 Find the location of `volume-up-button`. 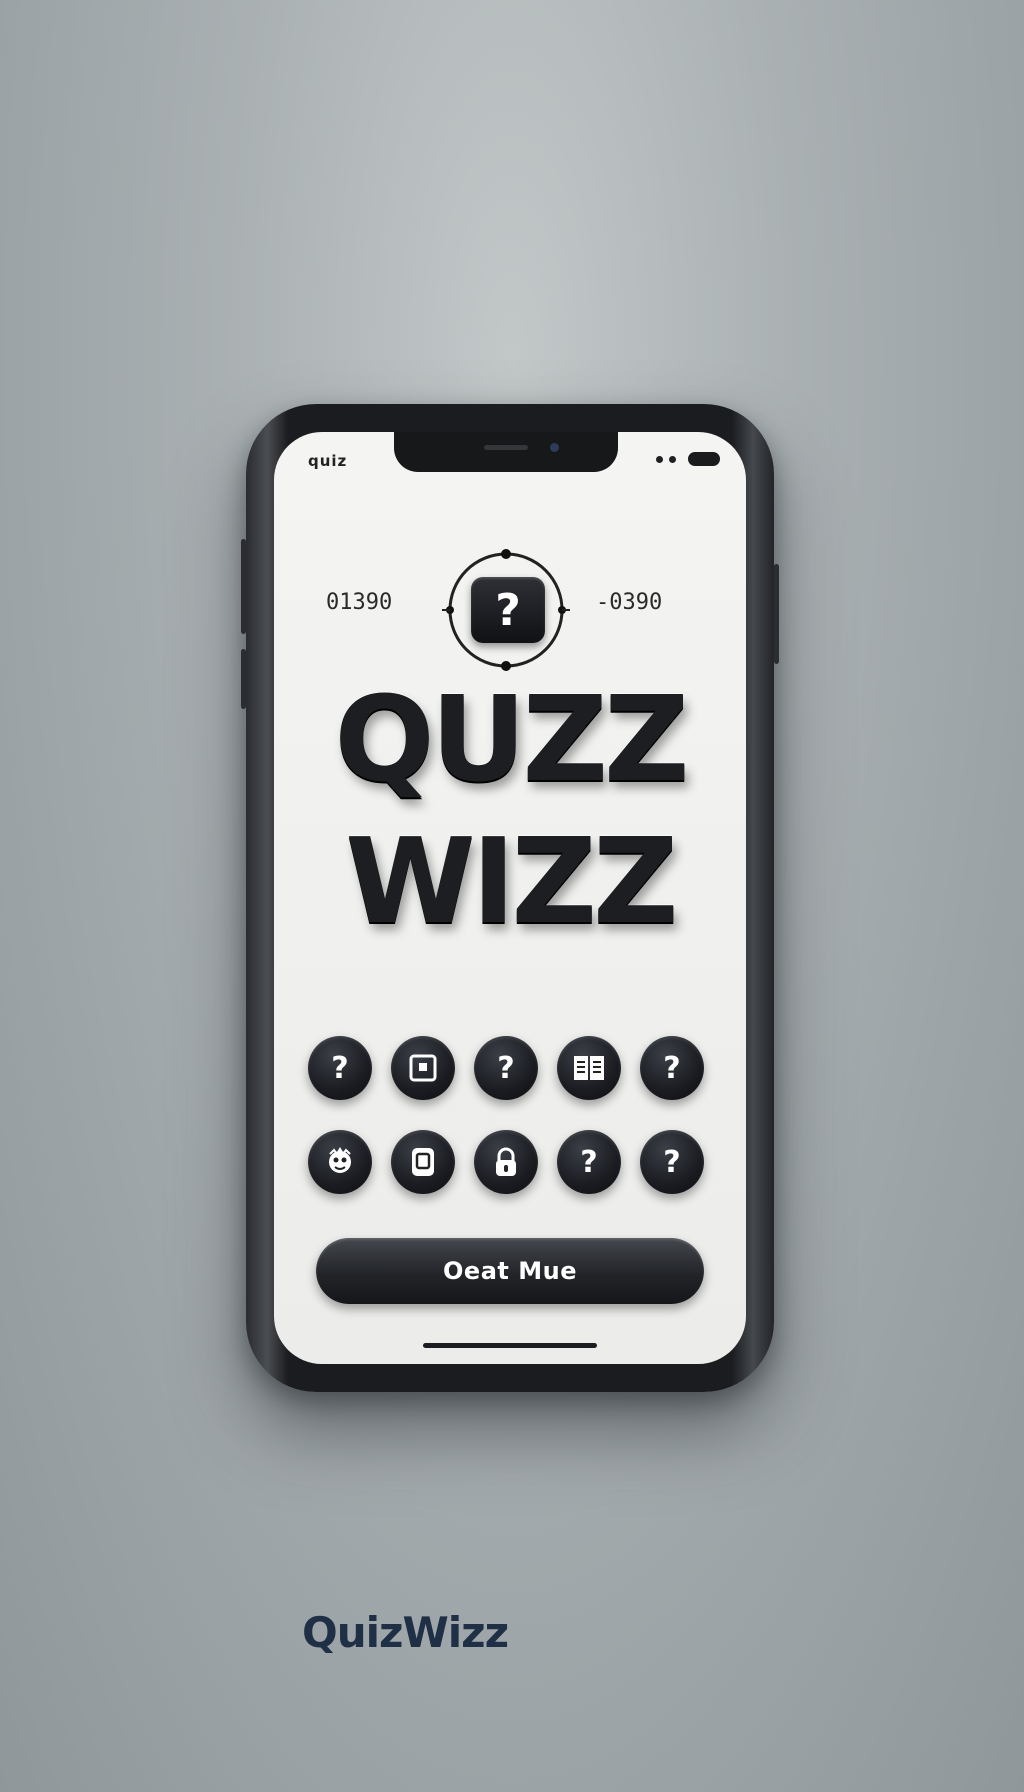

volume-up-button is located at coordinates (243, 586).